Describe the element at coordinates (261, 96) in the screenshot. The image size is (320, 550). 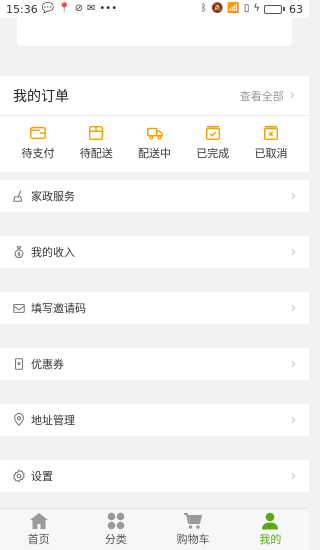
I see `view-all-label: 查看全部` at that location.